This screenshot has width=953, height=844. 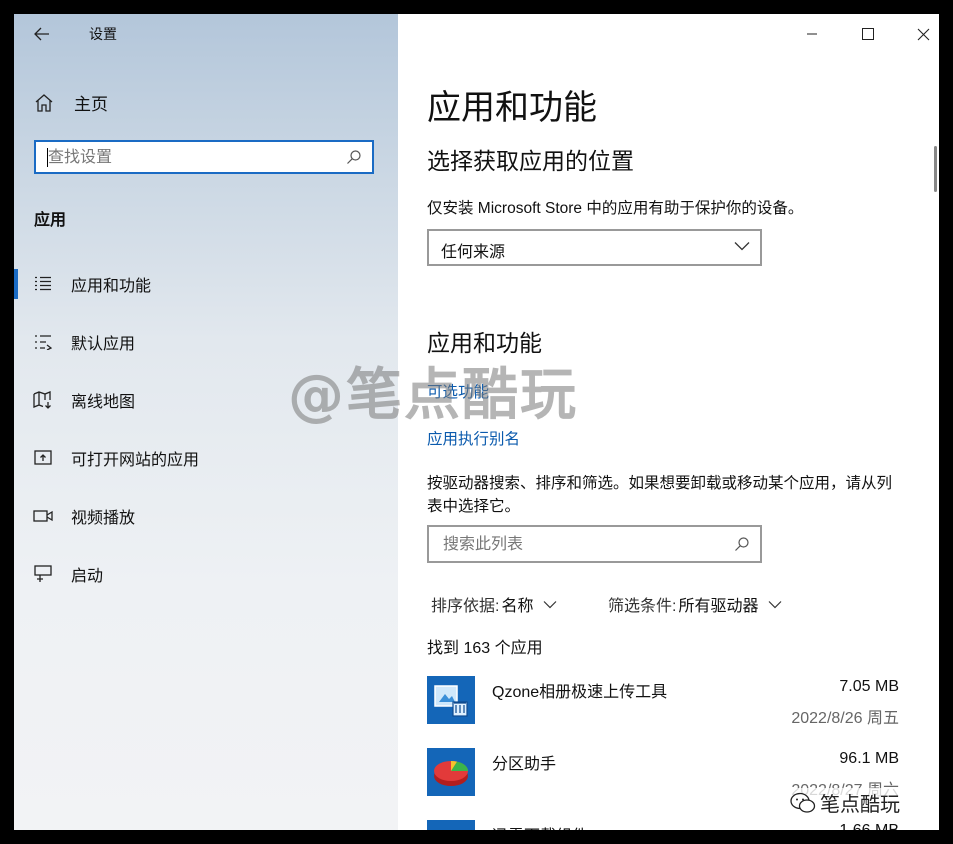 I want to click on partition-assistant-app-icon, so click(x=451, y=772).